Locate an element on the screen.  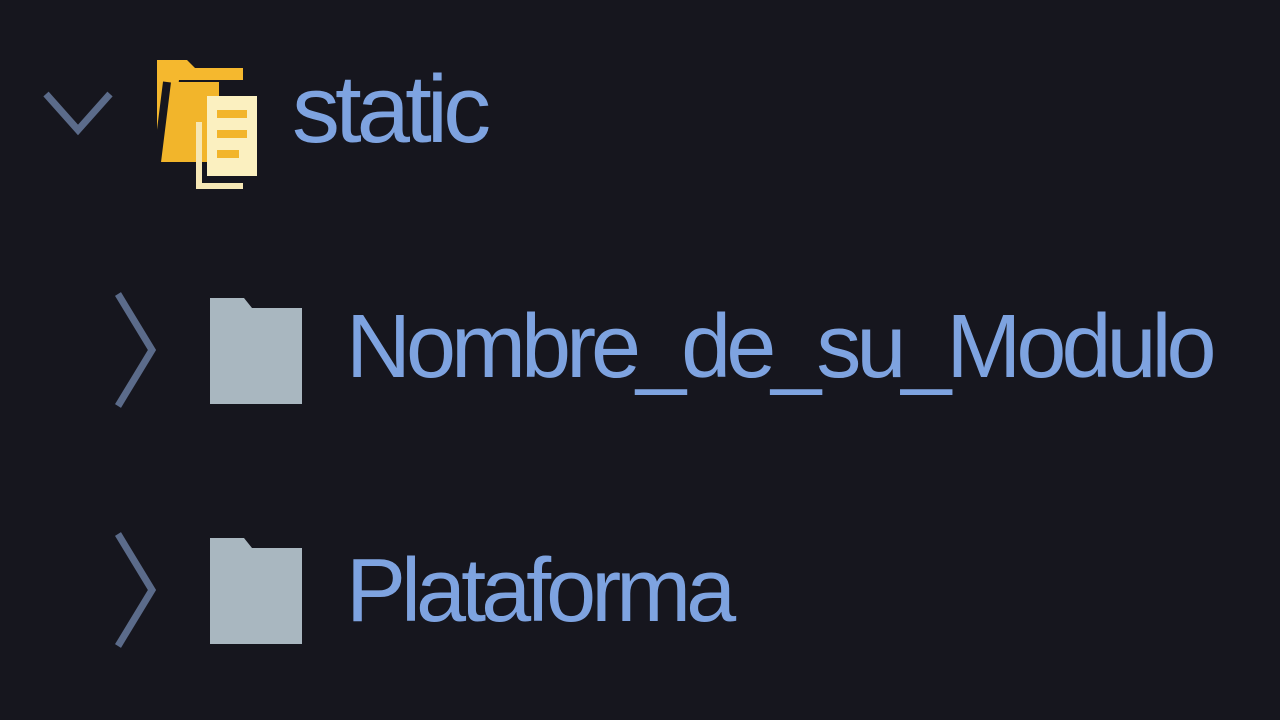
tree-item-label: Plataforma is located at coordinates (541, 591).